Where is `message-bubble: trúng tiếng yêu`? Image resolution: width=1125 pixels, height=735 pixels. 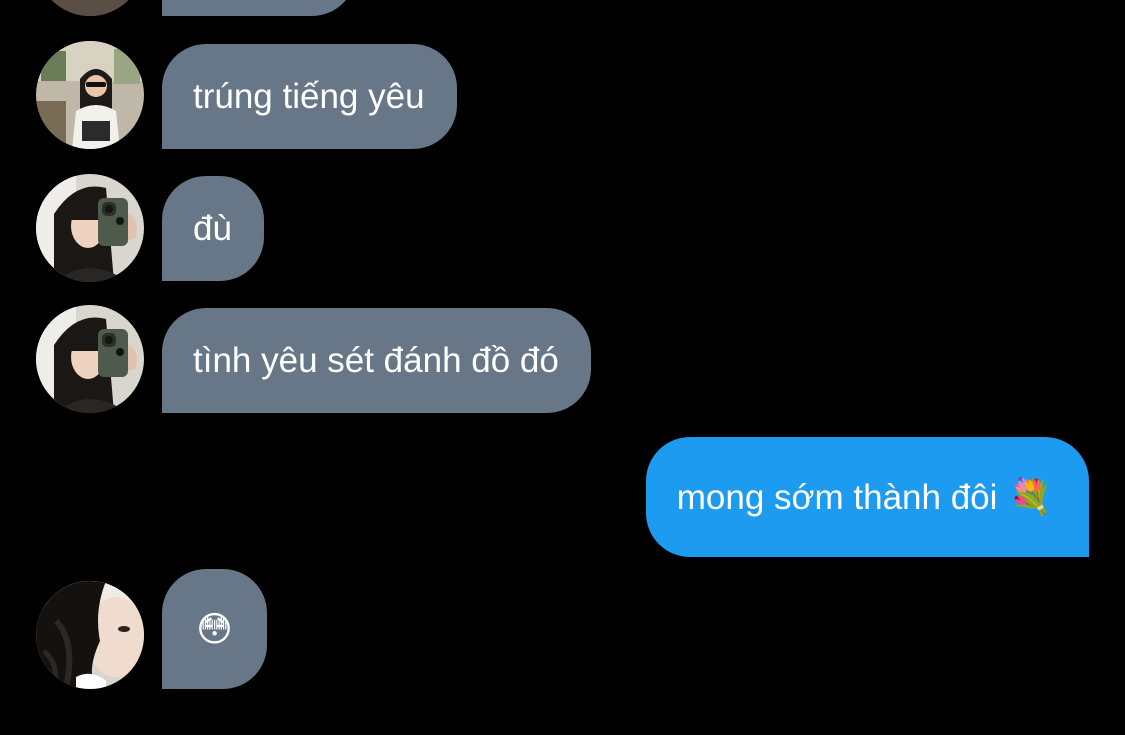 message-bubble: trúng tiếng yêu is located at coordinates (309, 96).